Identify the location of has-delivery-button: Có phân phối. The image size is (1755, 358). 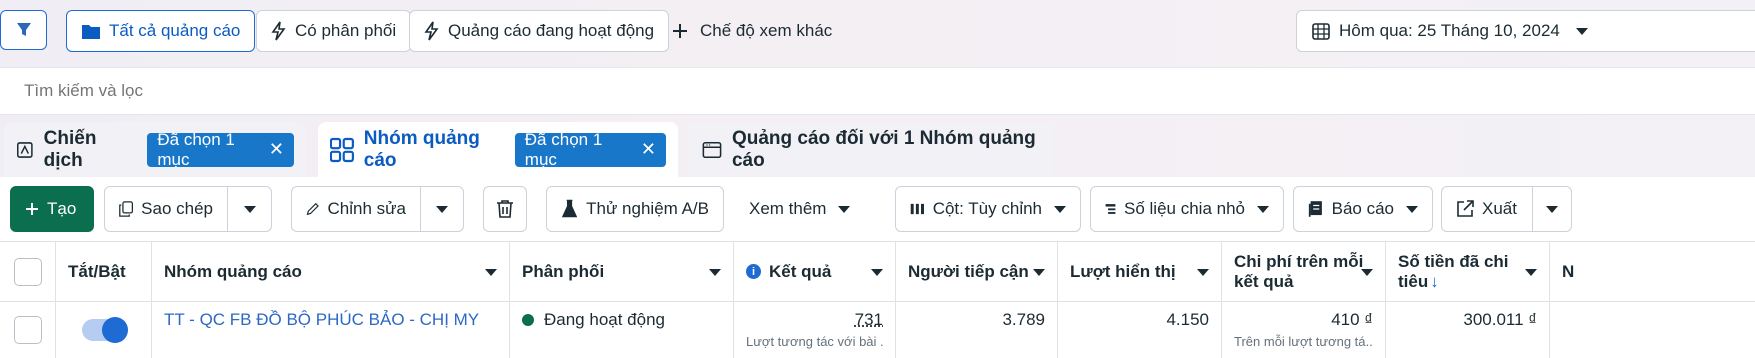
(333, 31).